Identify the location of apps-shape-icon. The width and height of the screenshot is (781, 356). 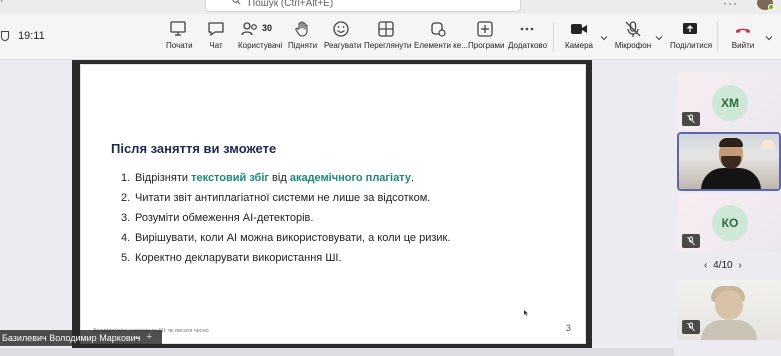
(438, 29).